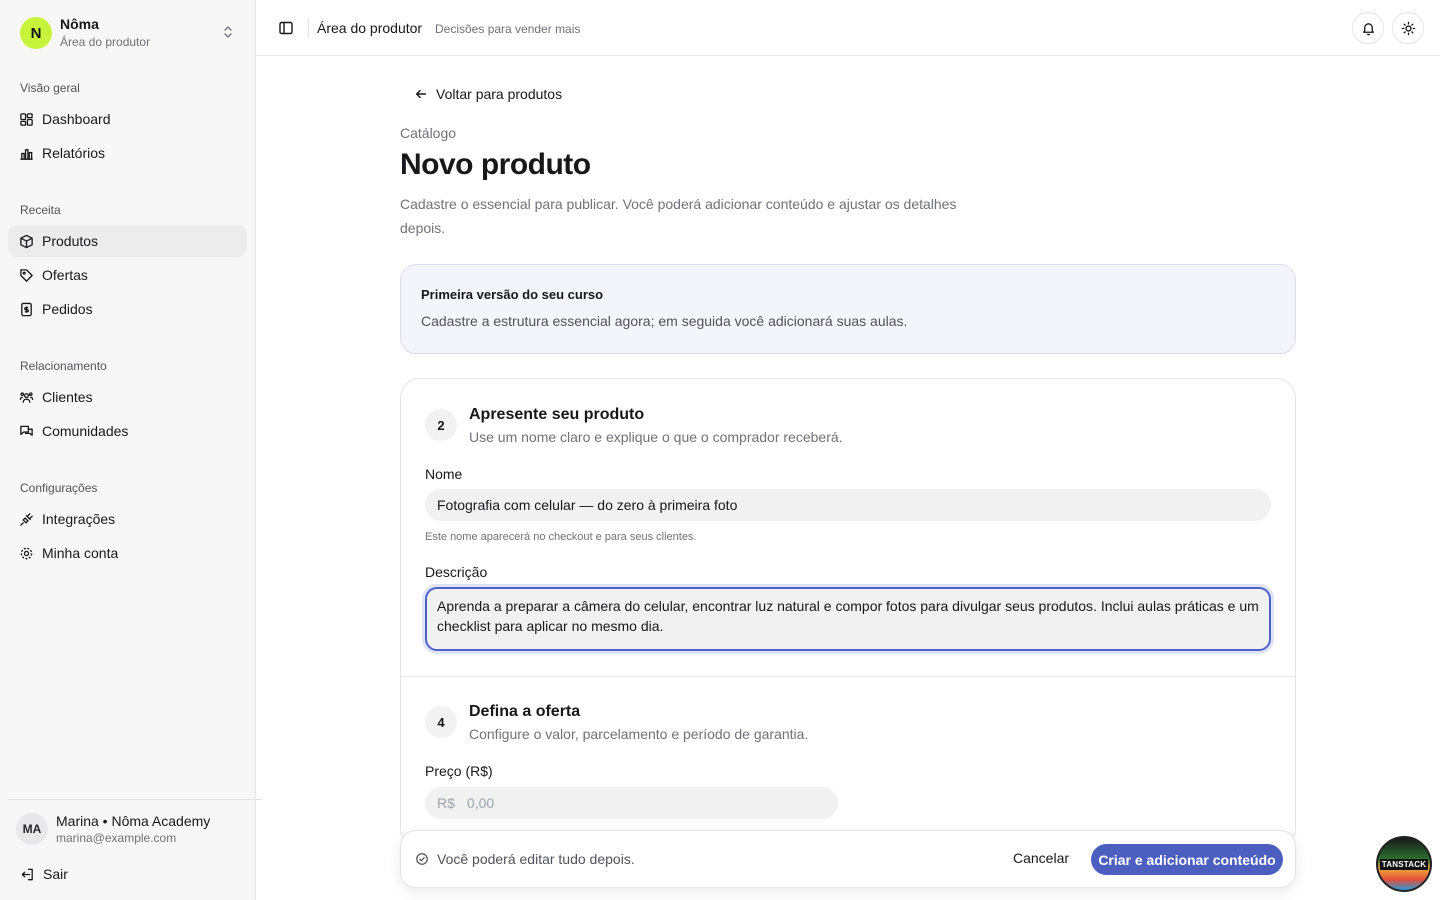 This screenshot has width=1440, height=900. What do you see at coordinates (79, 24) in the screenshot?
I see `brand-name: Nôma` at bounding box center [79, 24].